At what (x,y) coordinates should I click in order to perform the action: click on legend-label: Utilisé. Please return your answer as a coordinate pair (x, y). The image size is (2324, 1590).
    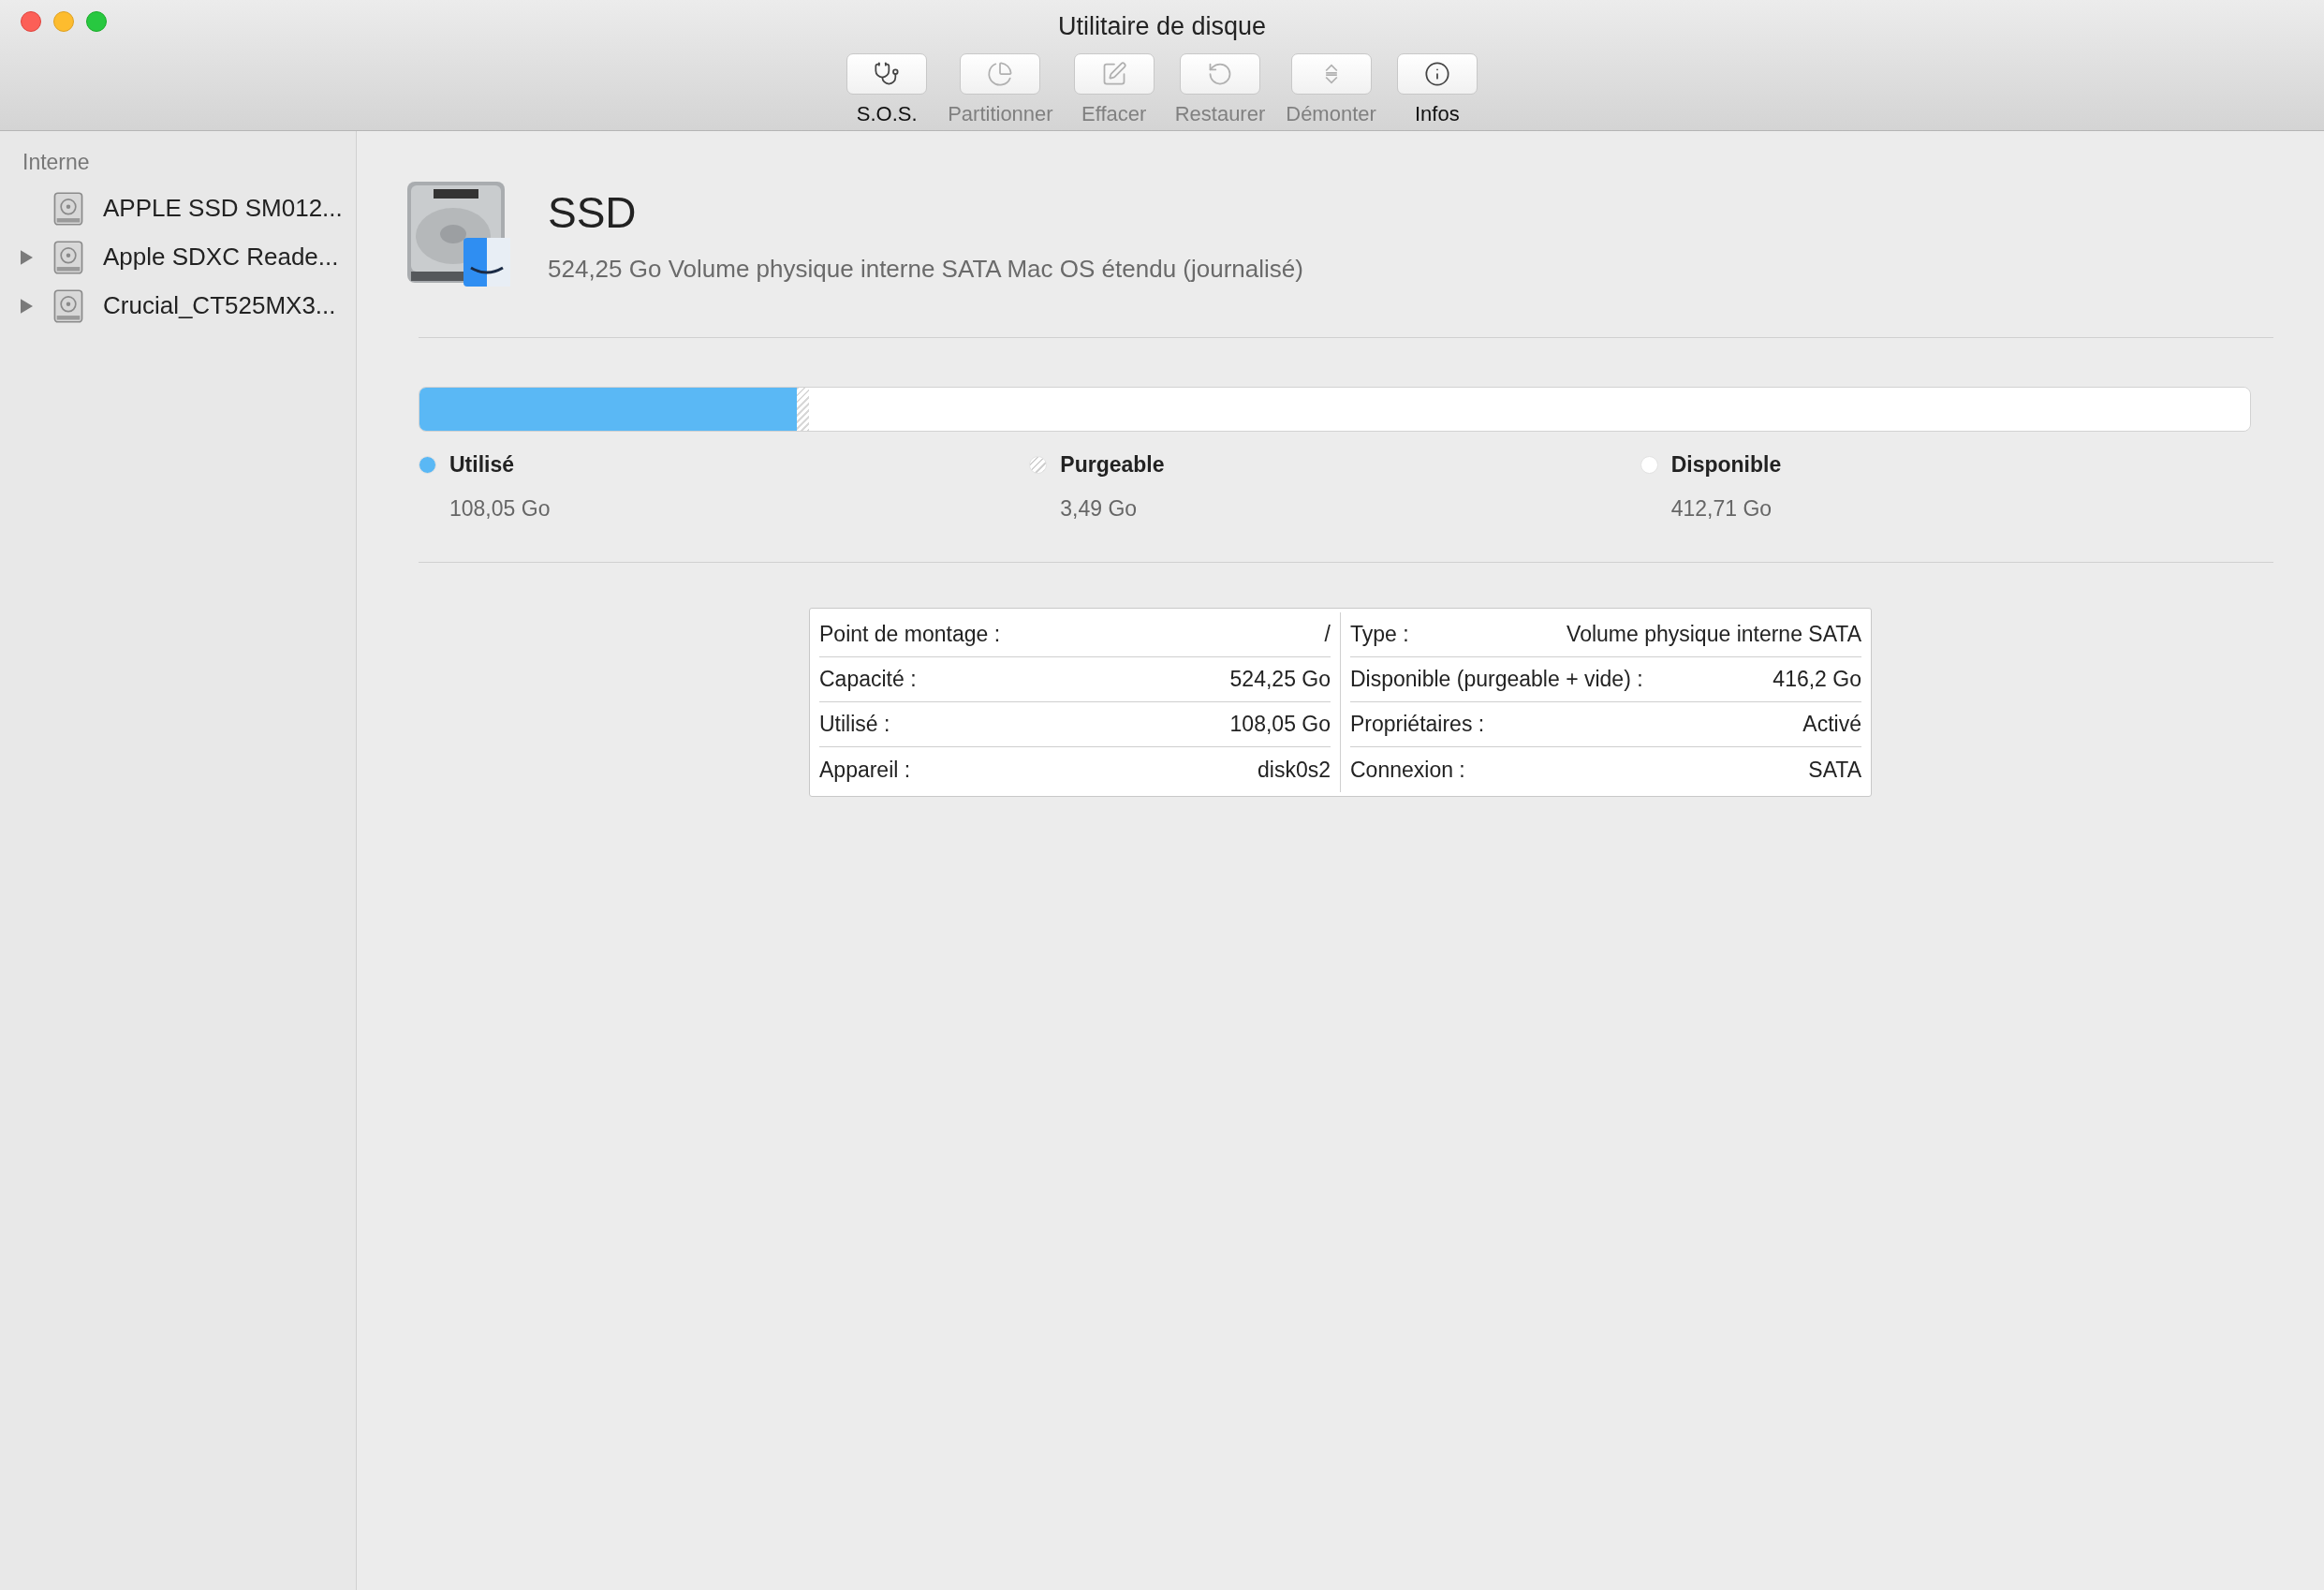
    Looking at the image, I should click on (482, 464).